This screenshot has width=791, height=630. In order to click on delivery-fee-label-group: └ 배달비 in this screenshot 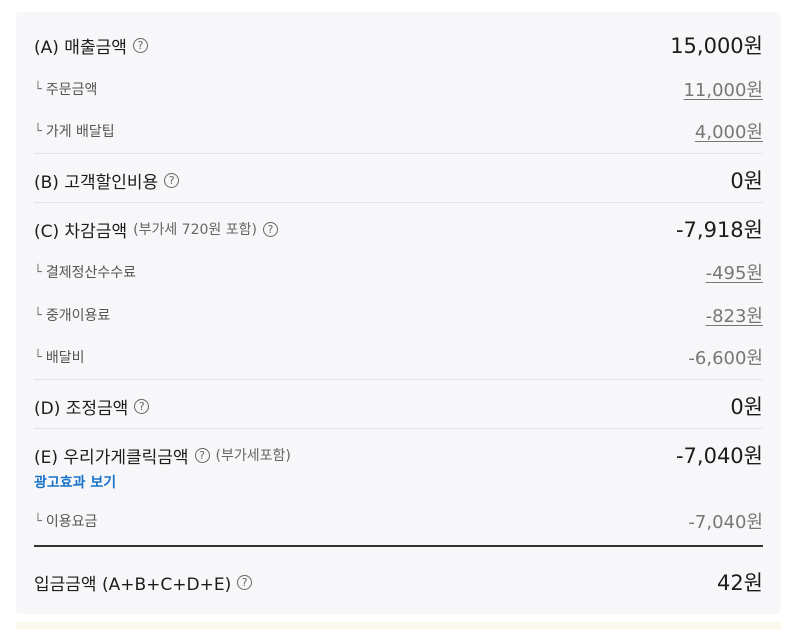, I will do `click(59, 357)`.